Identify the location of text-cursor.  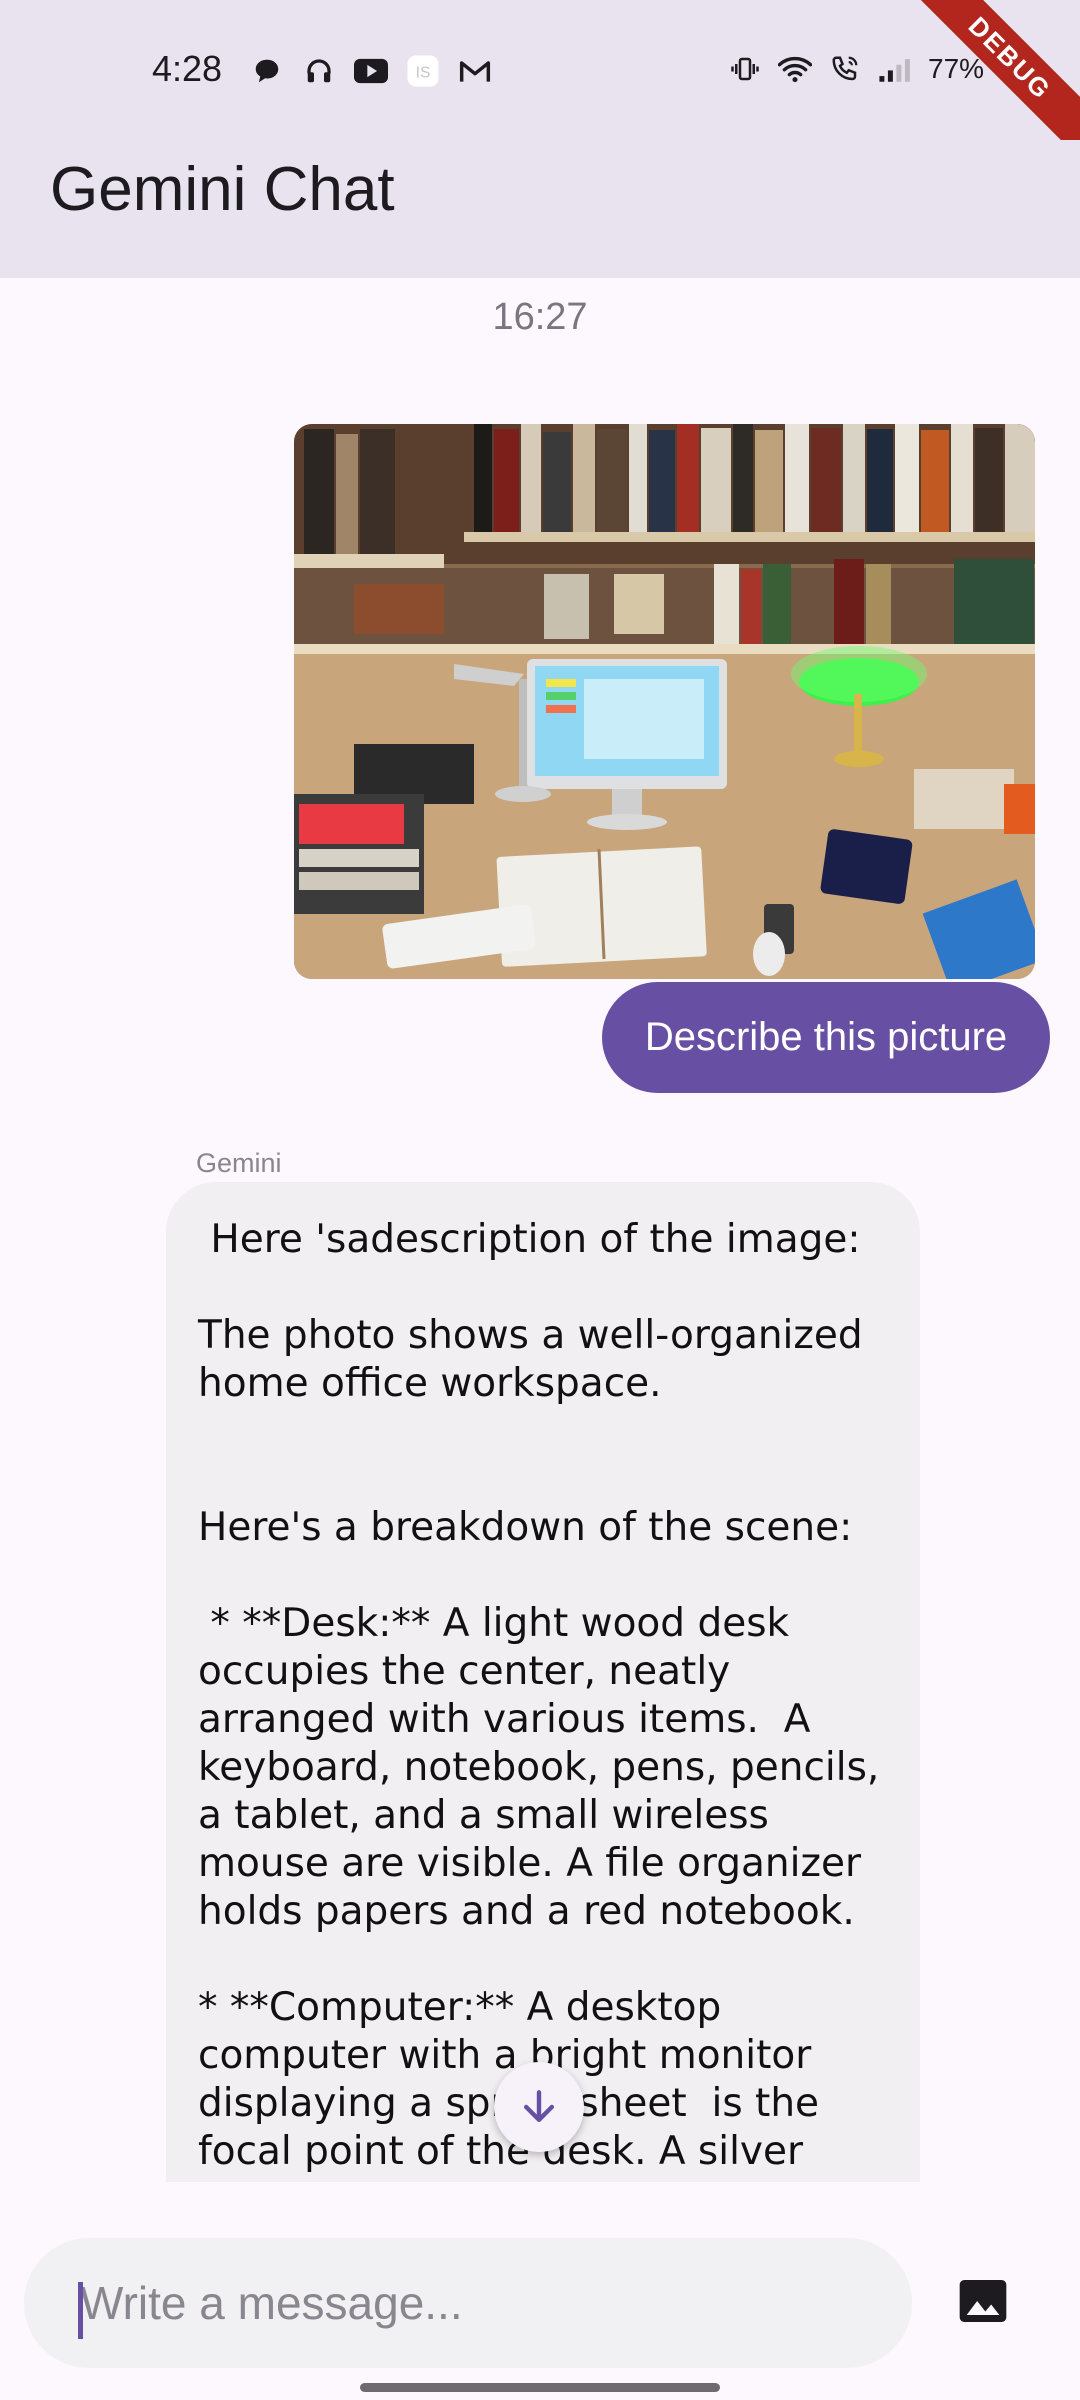
(80, 2310).